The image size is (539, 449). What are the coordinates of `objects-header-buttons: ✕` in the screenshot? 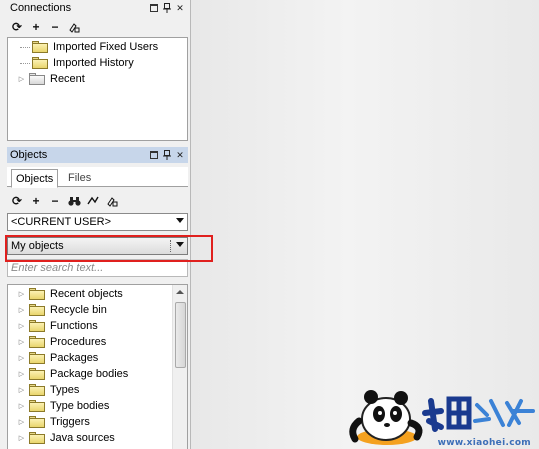 It's located at (168, 155).